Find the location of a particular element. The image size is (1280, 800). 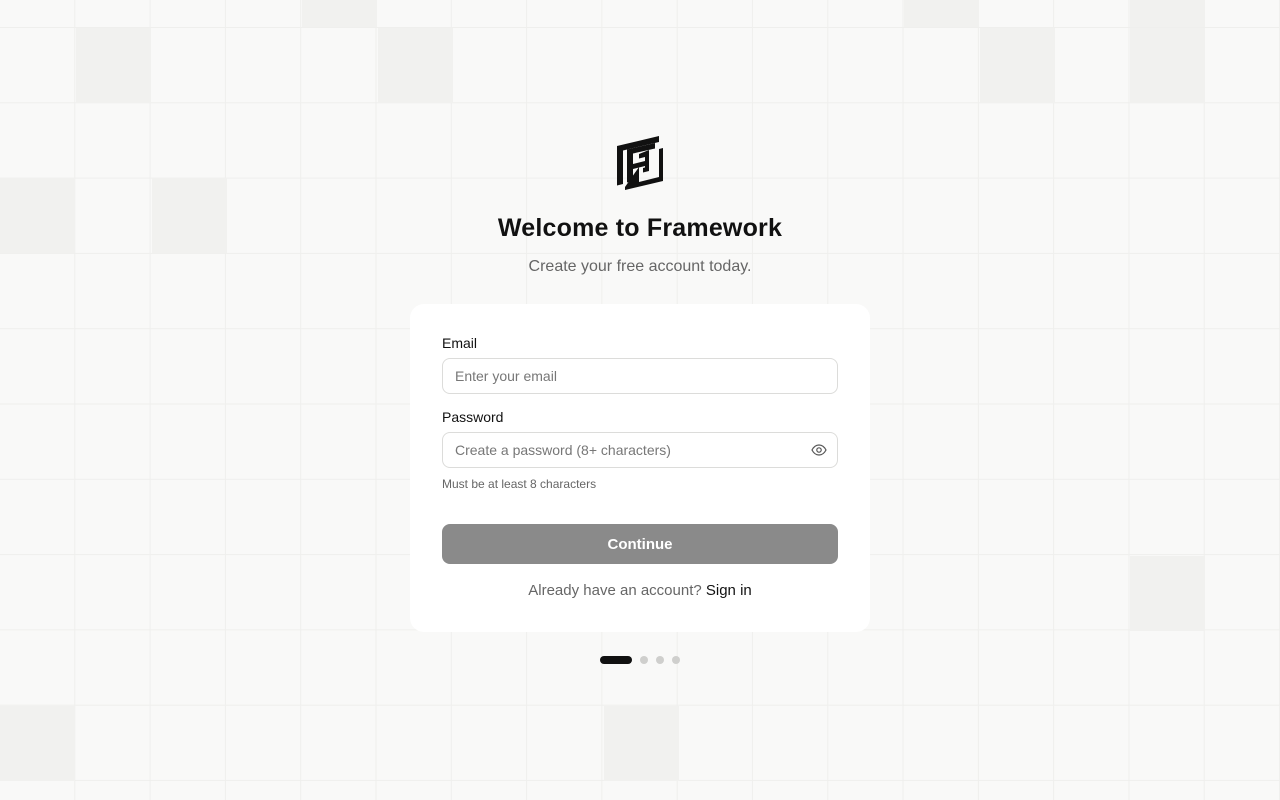

email-input is located at coordinates (640, 376).